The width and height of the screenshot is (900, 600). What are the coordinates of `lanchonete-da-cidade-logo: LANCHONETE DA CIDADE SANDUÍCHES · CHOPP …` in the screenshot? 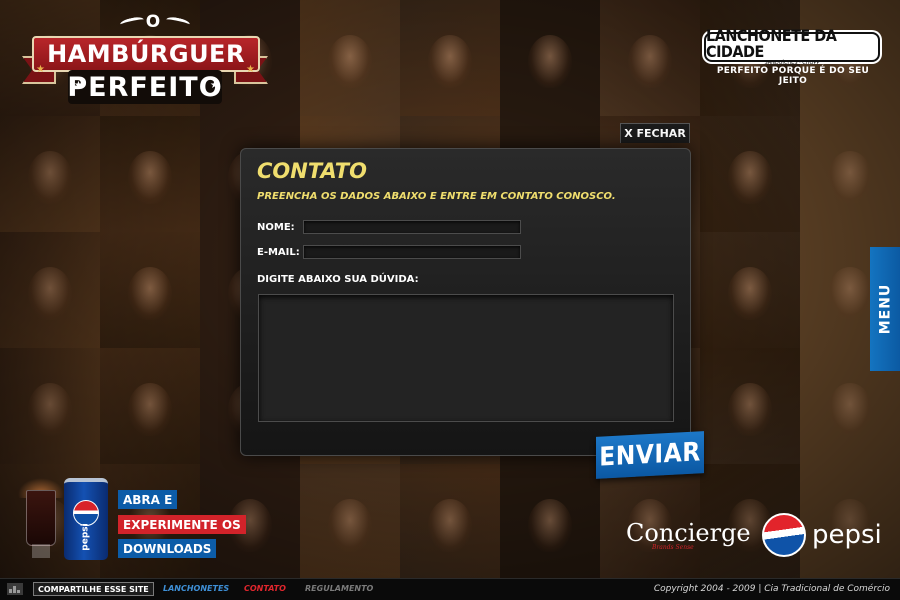 It's located at (793, 57).